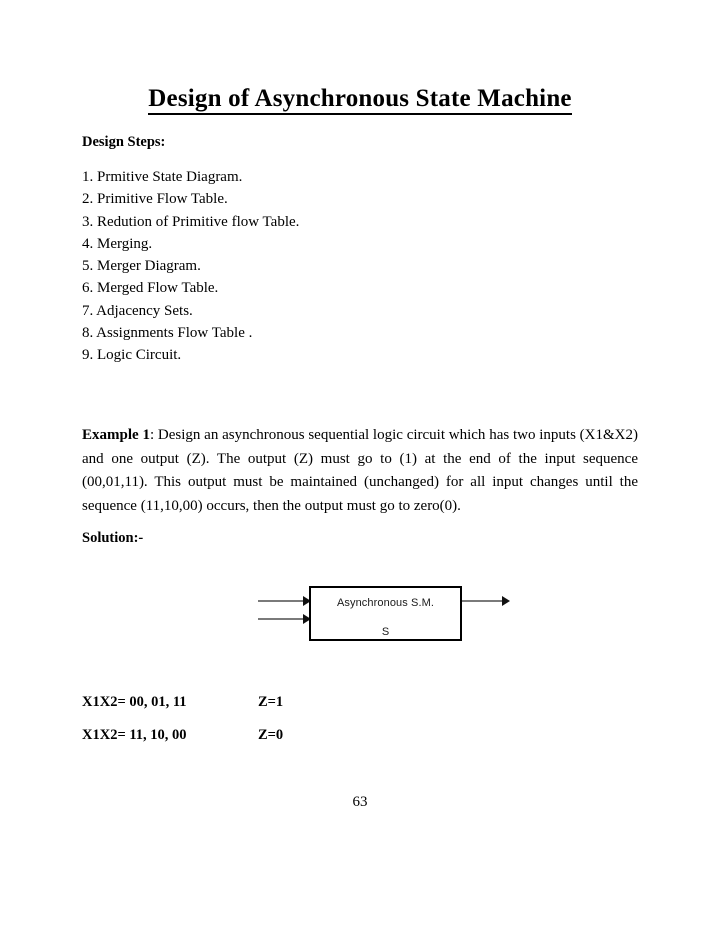 Image resolution: width=720 pixels, height=931 pixels. What do you see at coordinates (360, 802) in the screenshot?
I see `page-number: 63` at bounding box center [360, 802].